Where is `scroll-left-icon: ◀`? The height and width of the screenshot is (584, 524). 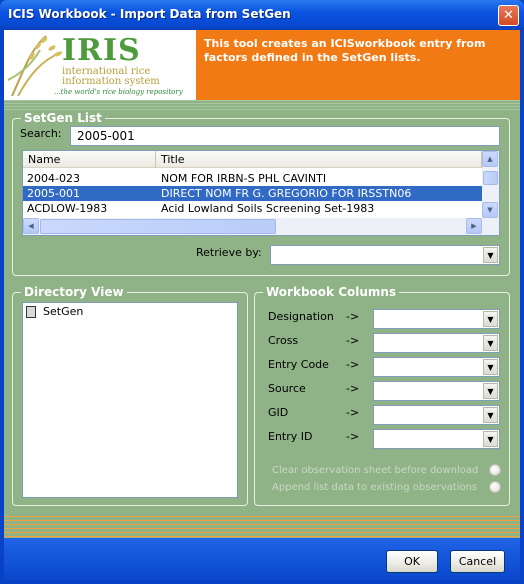
scroll-left-icon: ◀ is located at coordinates (31, 226).